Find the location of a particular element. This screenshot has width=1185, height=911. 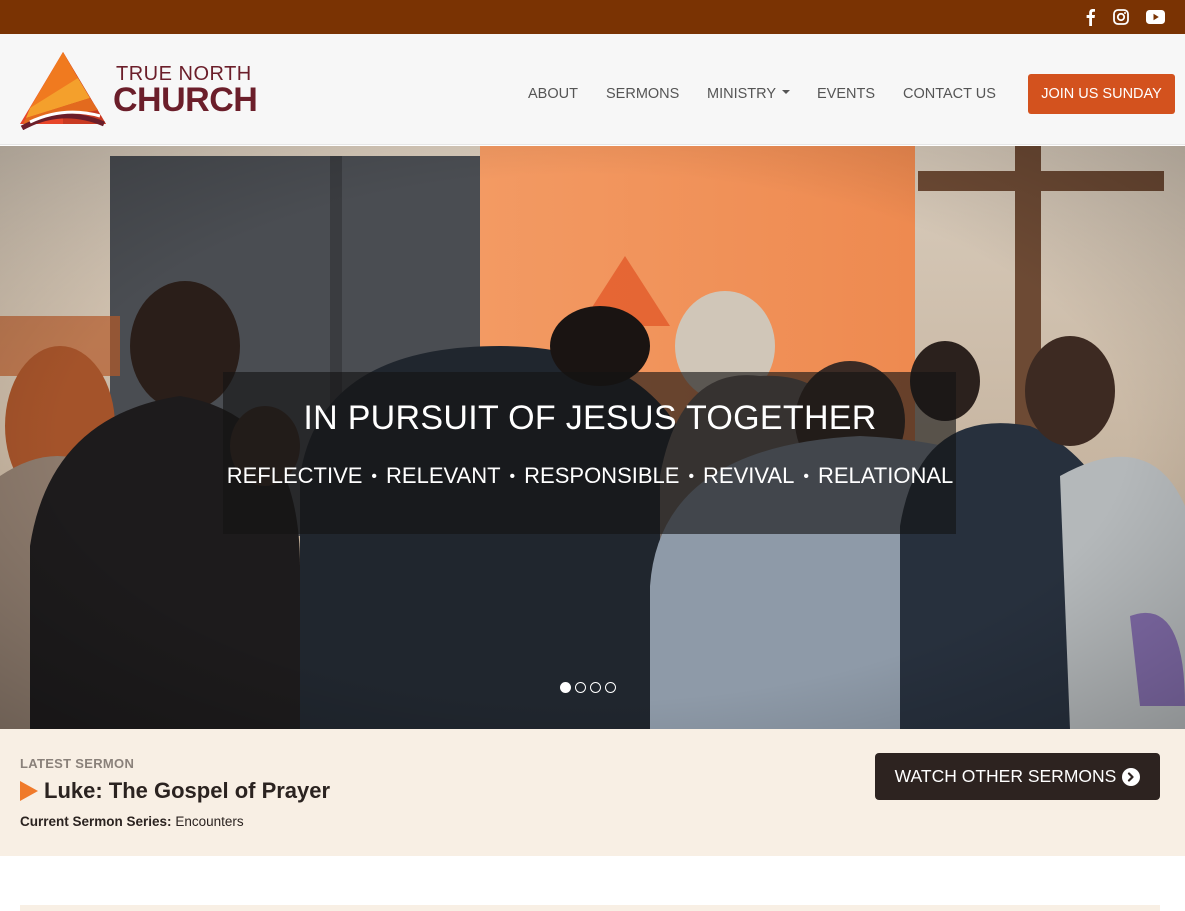

nav-about: ABOUT is located at coordinates (553, 94).